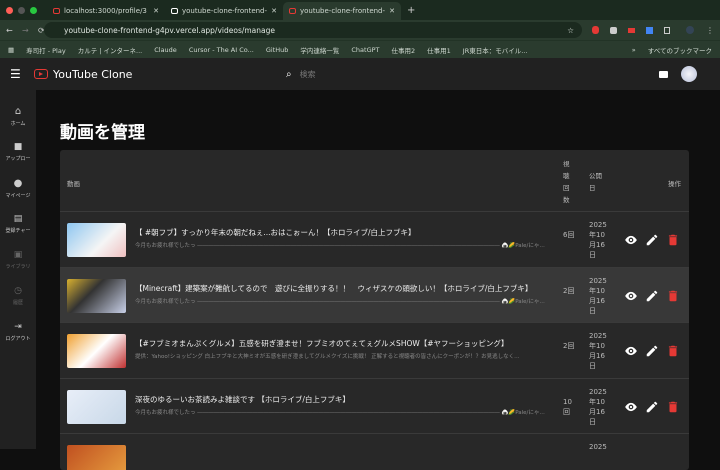 The width and height of the screenshot is (720, 470). I want to click on menu-icon: ☰, so click(15, 74).